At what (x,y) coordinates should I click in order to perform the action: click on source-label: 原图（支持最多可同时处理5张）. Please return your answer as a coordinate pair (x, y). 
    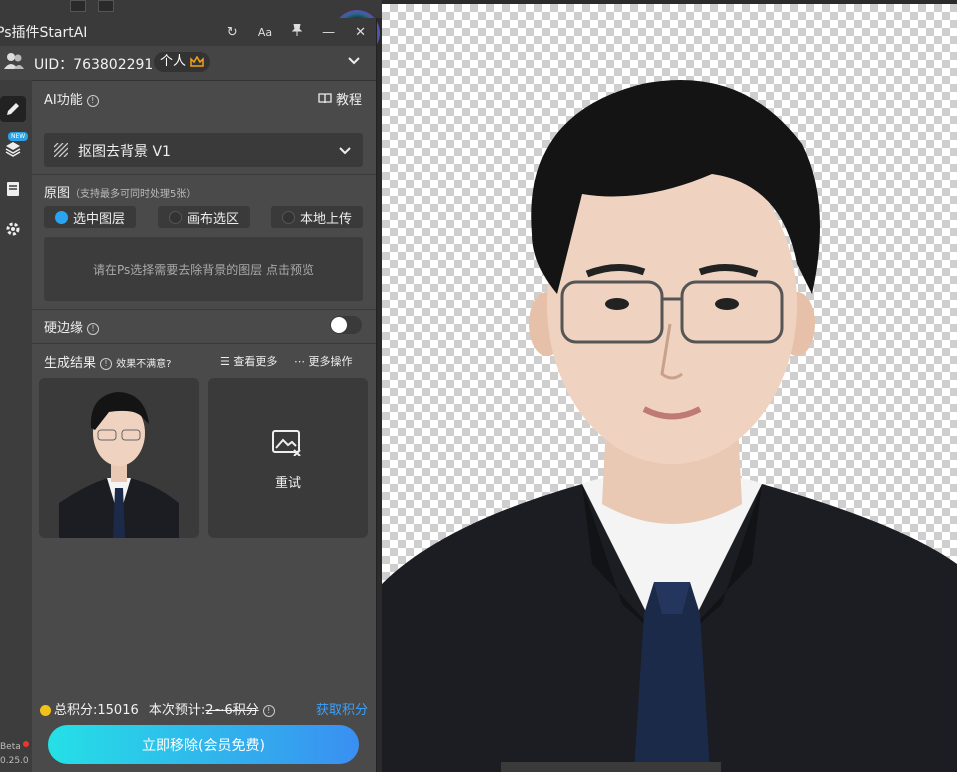
    Looking at the image, I should click on (120, 191).